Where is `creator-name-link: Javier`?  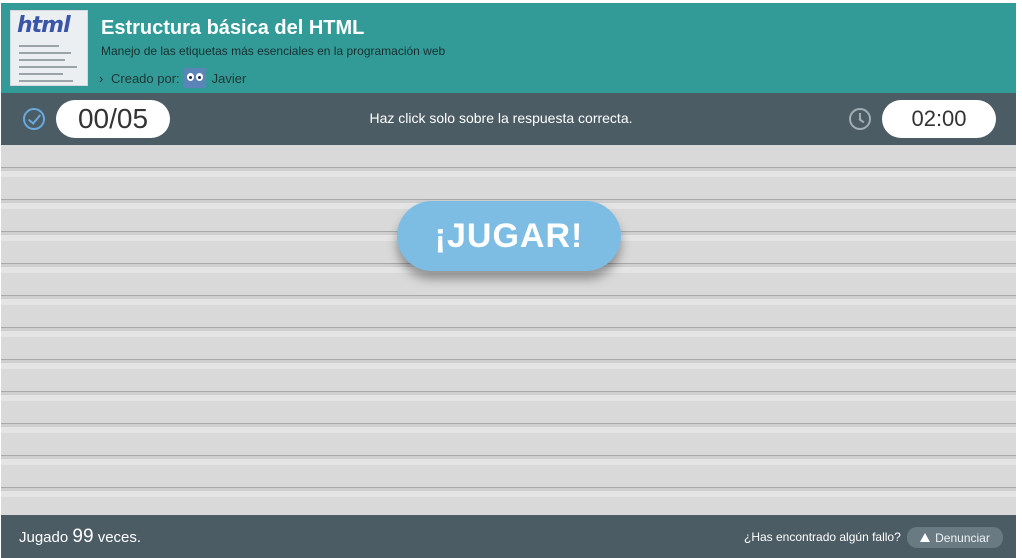 creator-name-link: Javier is located at coordinates (229, 78).